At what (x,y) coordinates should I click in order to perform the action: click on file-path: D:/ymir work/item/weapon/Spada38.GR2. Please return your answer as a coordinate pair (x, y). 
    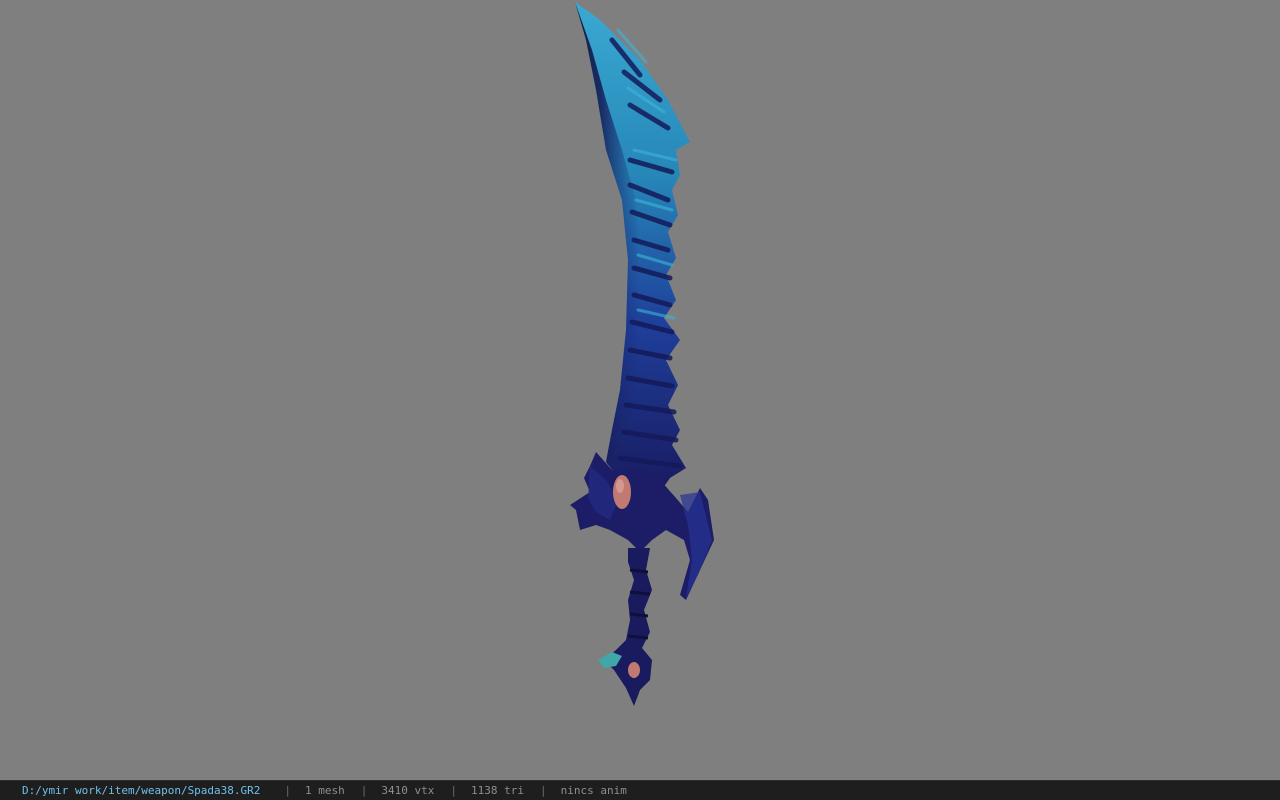
    Looking at the image, I should click on (141, 790).